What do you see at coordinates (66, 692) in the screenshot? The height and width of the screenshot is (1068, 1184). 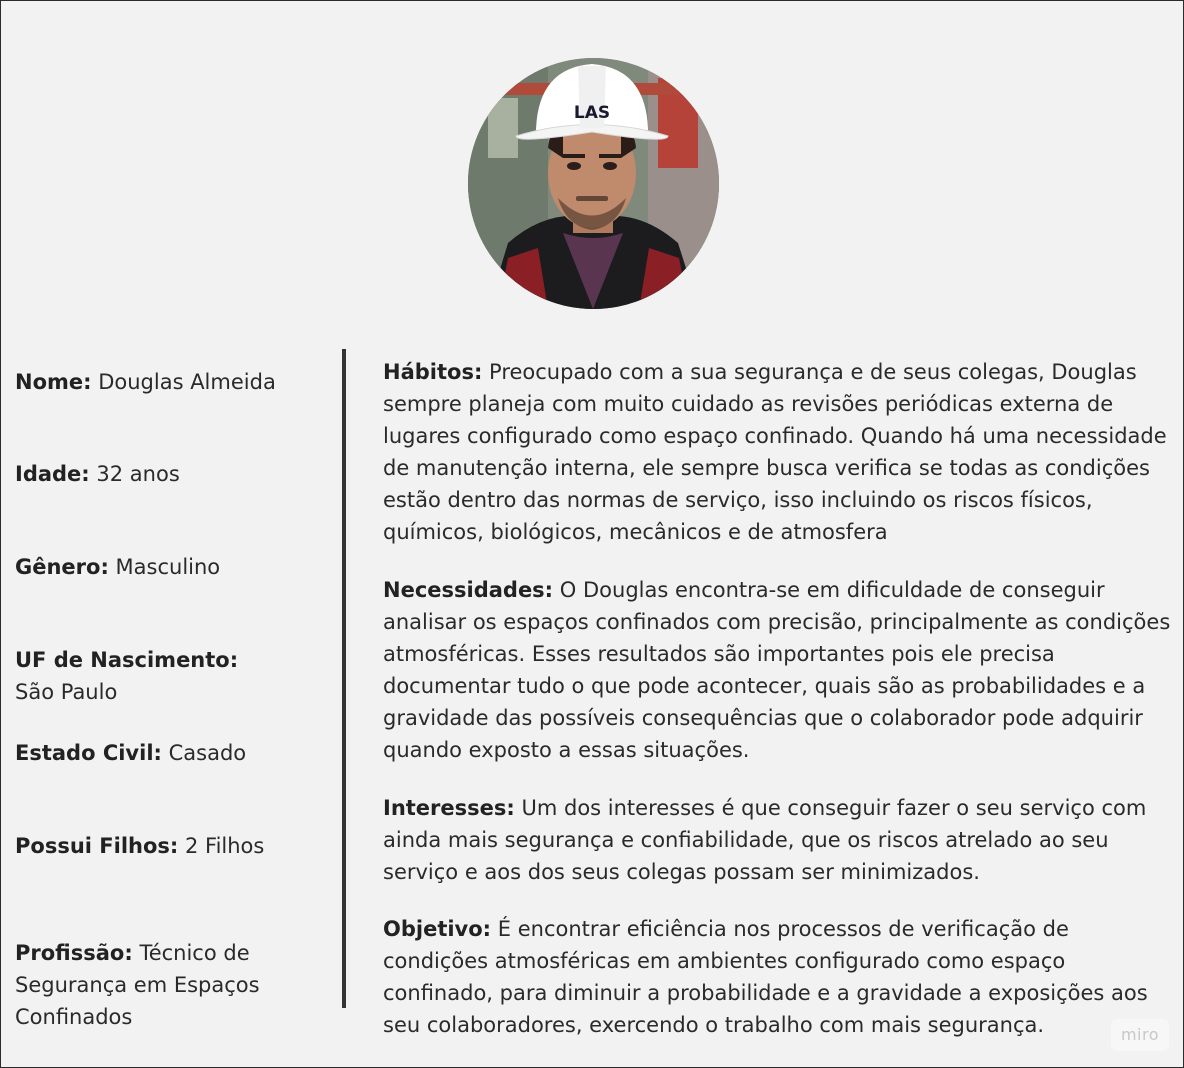 I see `field-uf-value: São Paulo` at bounding box center [66, 692].